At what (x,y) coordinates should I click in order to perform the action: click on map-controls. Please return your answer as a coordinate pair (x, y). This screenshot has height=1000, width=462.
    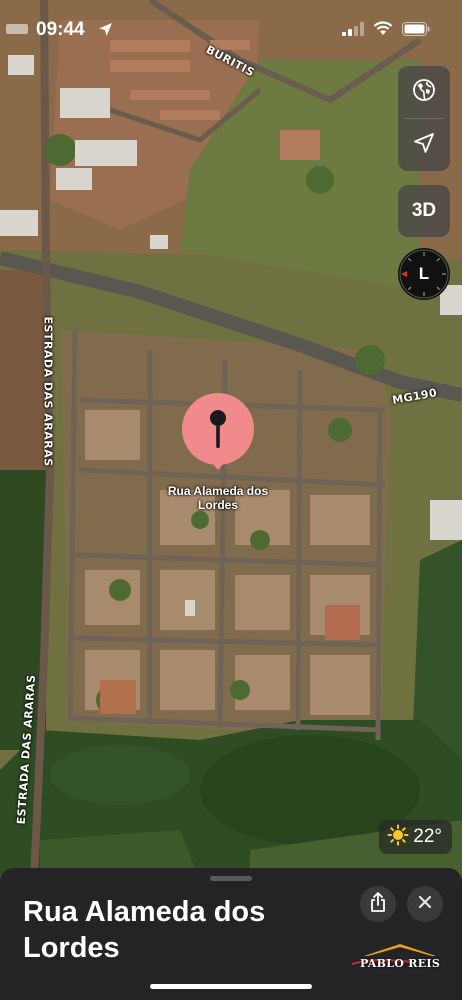
    Looking at the image, I should click on (424, 118).